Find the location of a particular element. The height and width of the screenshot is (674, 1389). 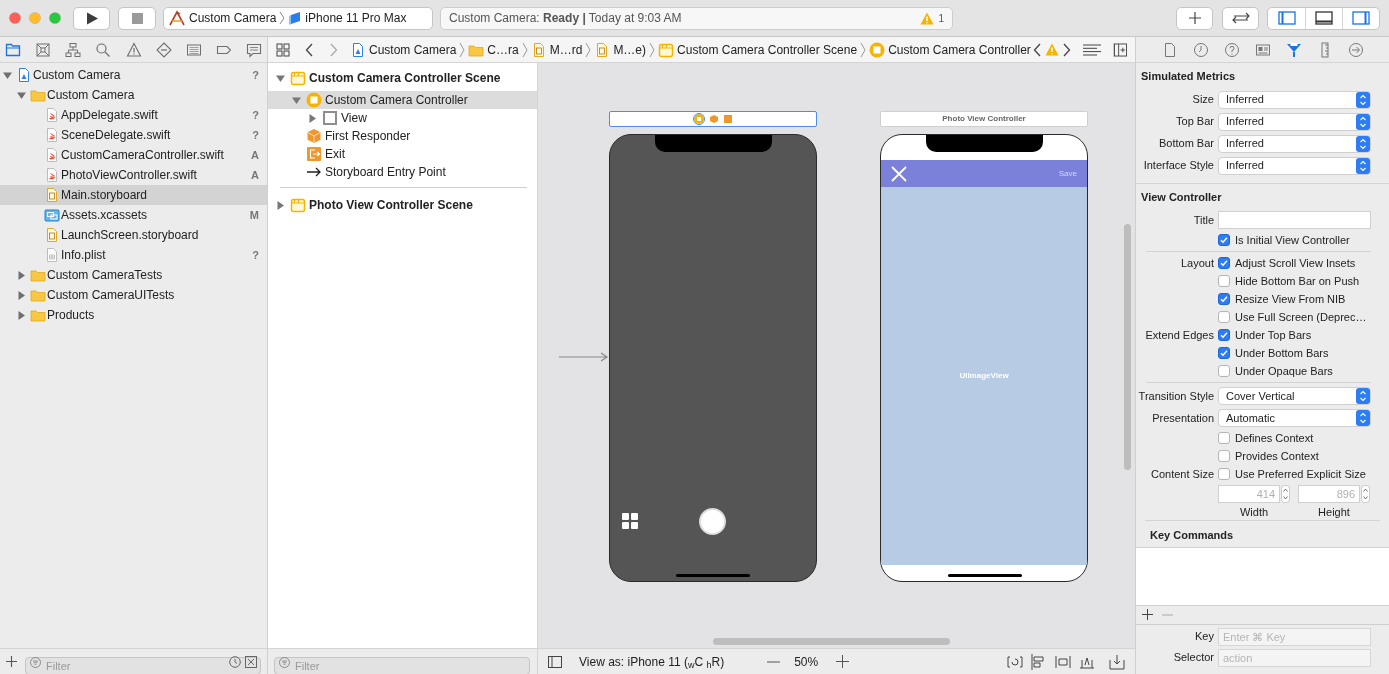

reports-tab-icon is located at coordinates (254, 49).